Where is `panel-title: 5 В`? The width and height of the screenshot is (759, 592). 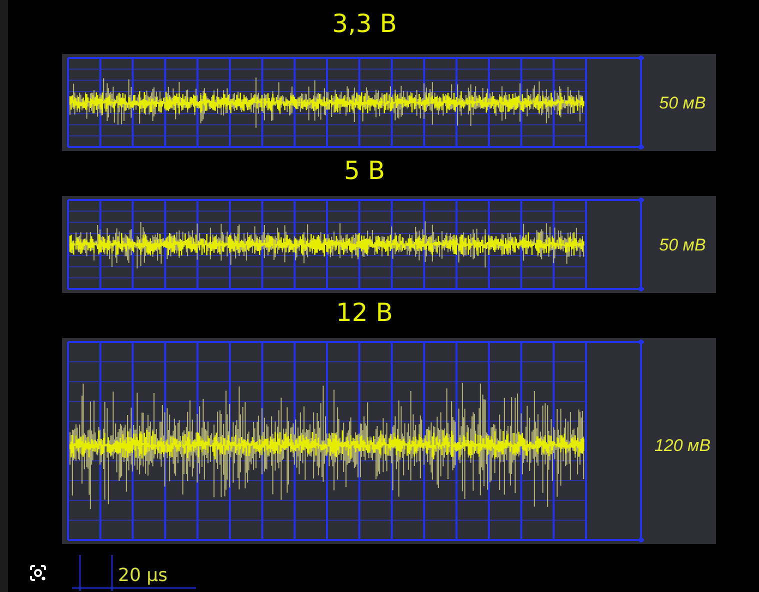
panel-title: 5 В is located at coordinates (364, 171).